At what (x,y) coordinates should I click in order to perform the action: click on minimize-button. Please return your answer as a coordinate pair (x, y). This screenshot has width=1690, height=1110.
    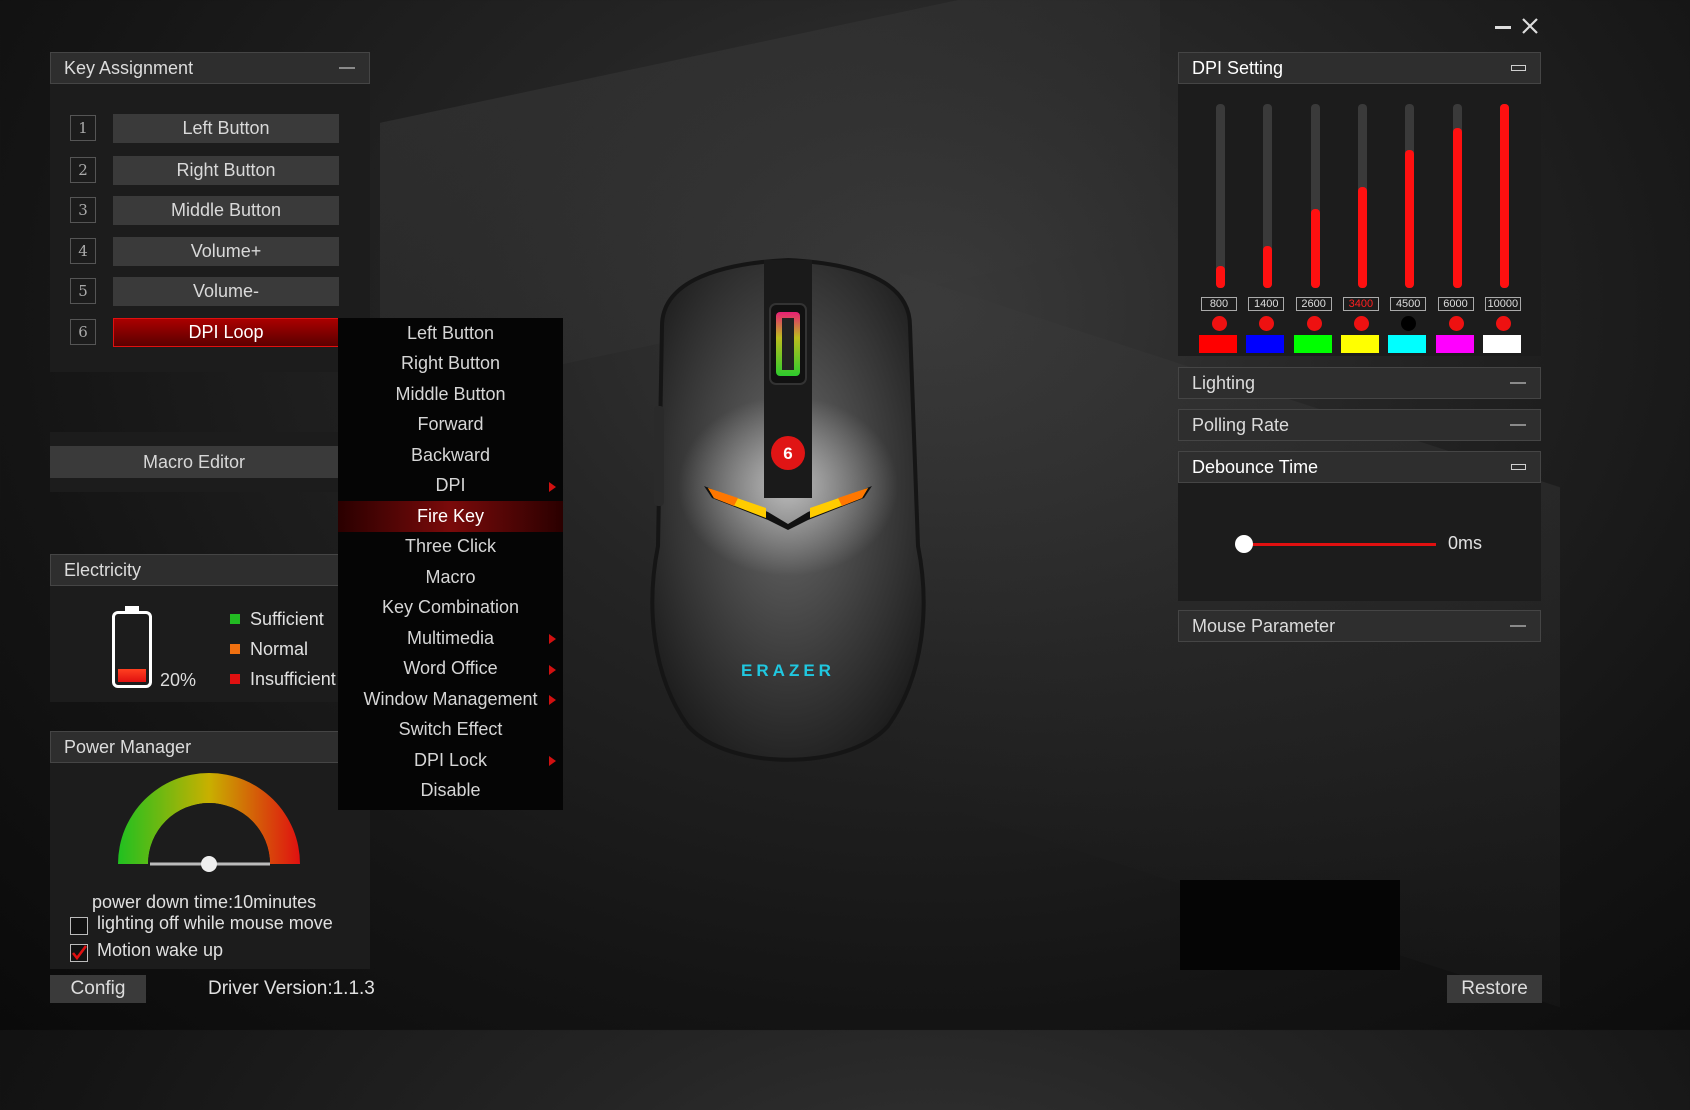
    Looking at the image, I should click on (1503, 27).